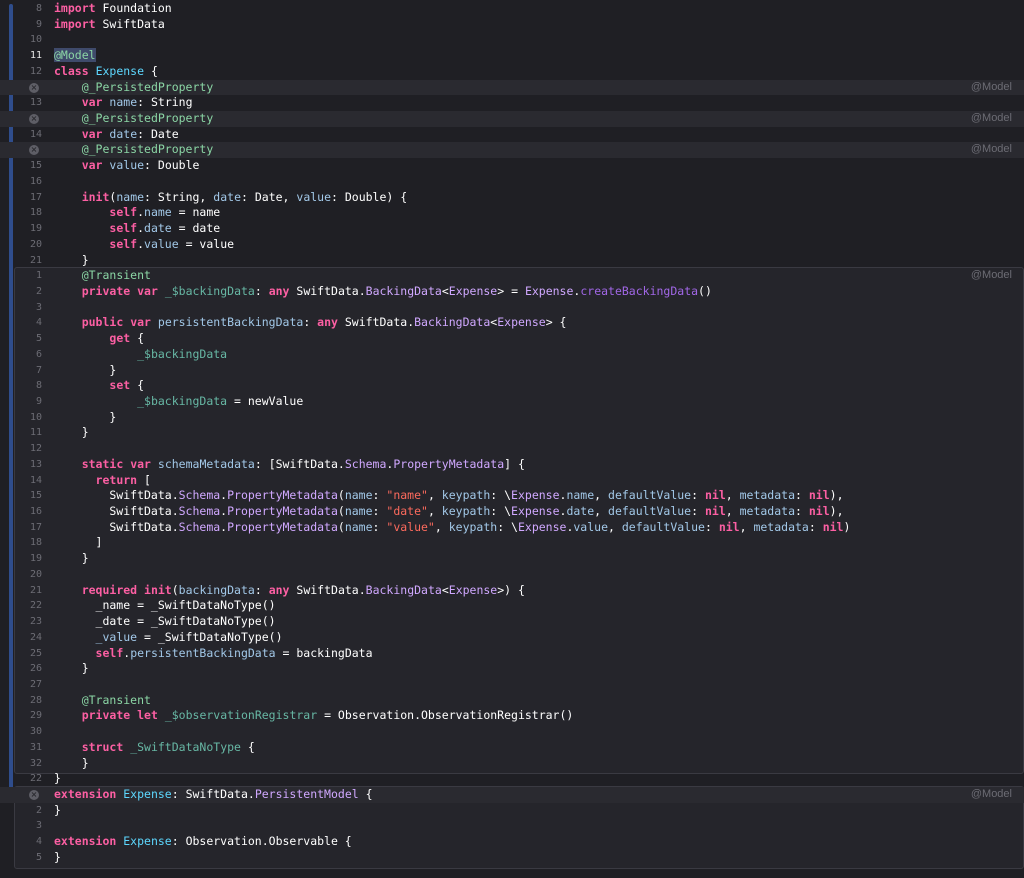  Describe the element at coordinates (134, 119) in the screenshot. I see `code-text: @_PersistedProperty` at that location.